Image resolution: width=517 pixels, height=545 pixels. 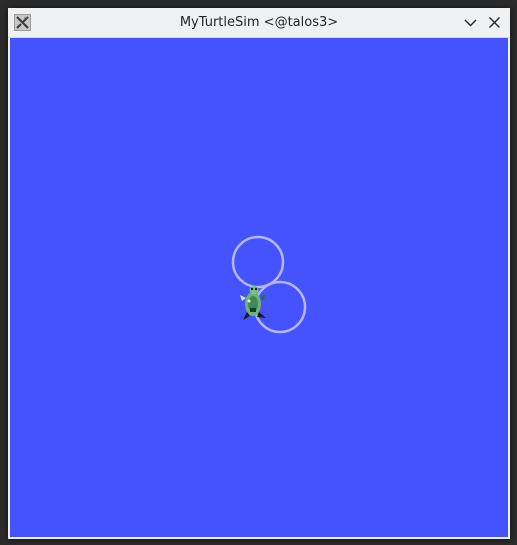 I want to click on title-bar: MyTurtleSim <@talos3>, so click(x=259, y=23).